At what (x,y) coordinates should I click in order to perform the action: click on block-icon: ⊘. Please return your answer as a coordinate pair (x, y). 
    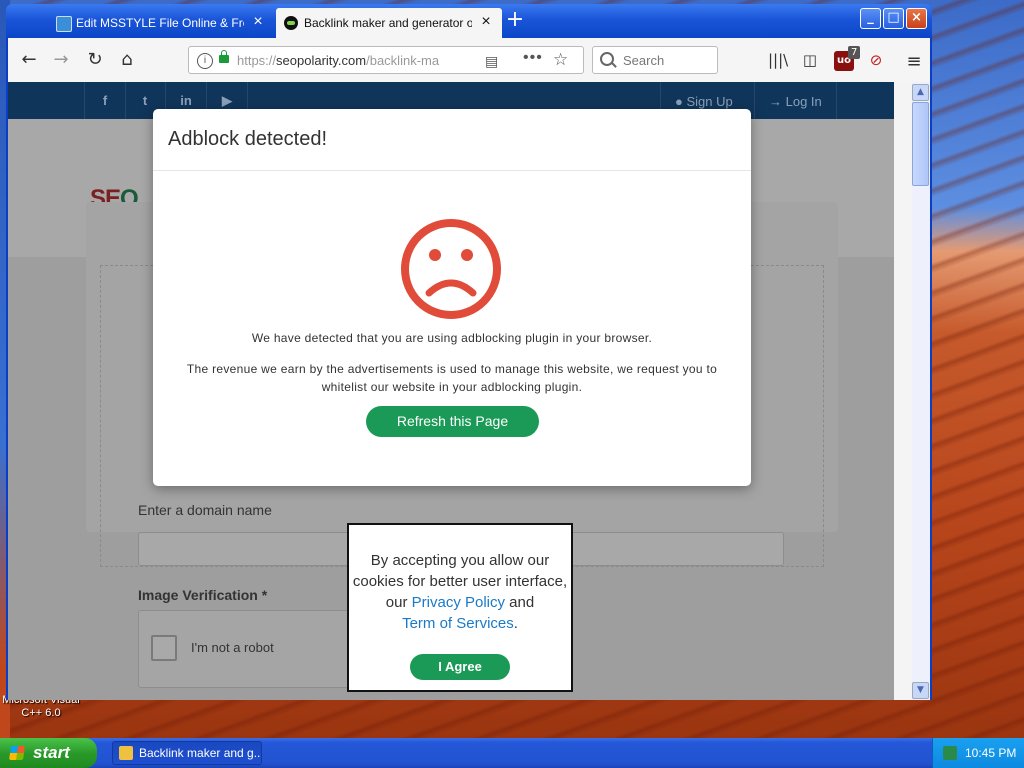
    Looking at the image, I should click on (876, 61).